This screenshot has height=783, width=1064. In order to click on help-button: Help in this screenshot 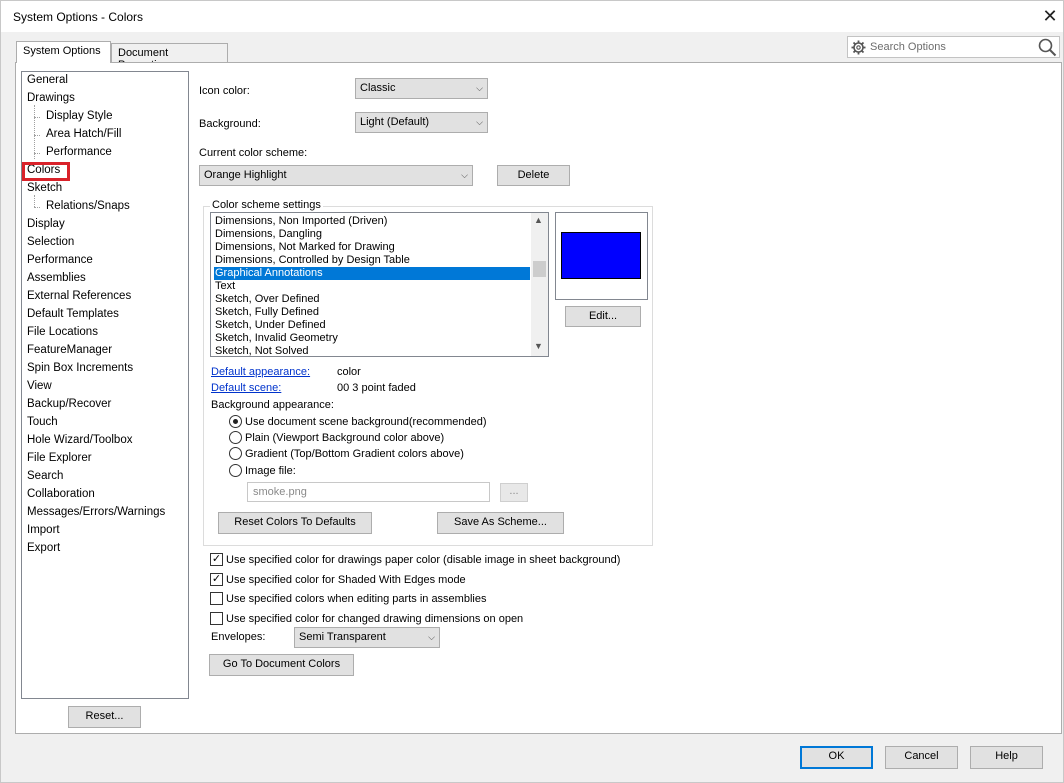, I will do `click(1006, 757)`.